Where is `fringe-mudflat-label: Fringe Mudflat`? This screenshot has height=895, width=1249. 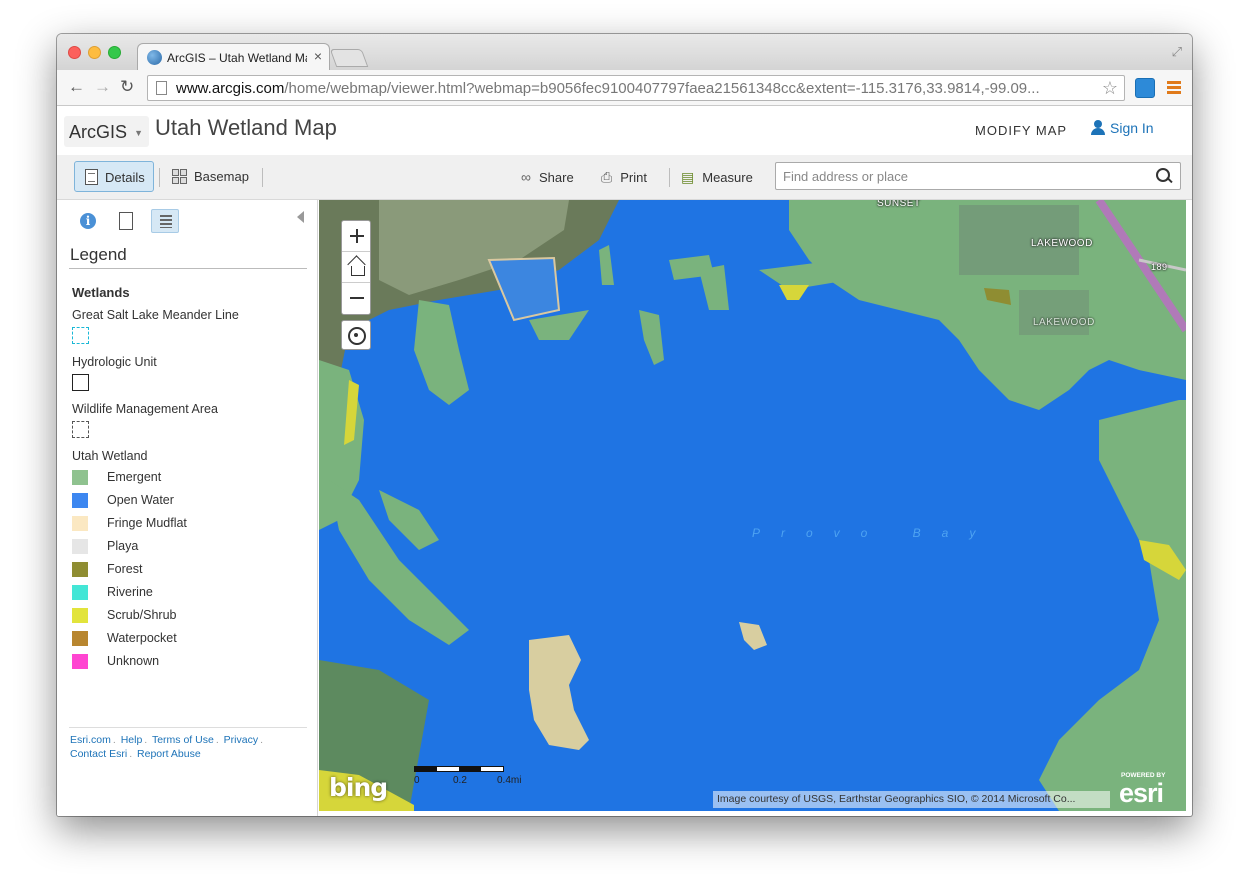
fringe-mudflat-label: Fringe Mudflat is located at coordinates (147, 523).